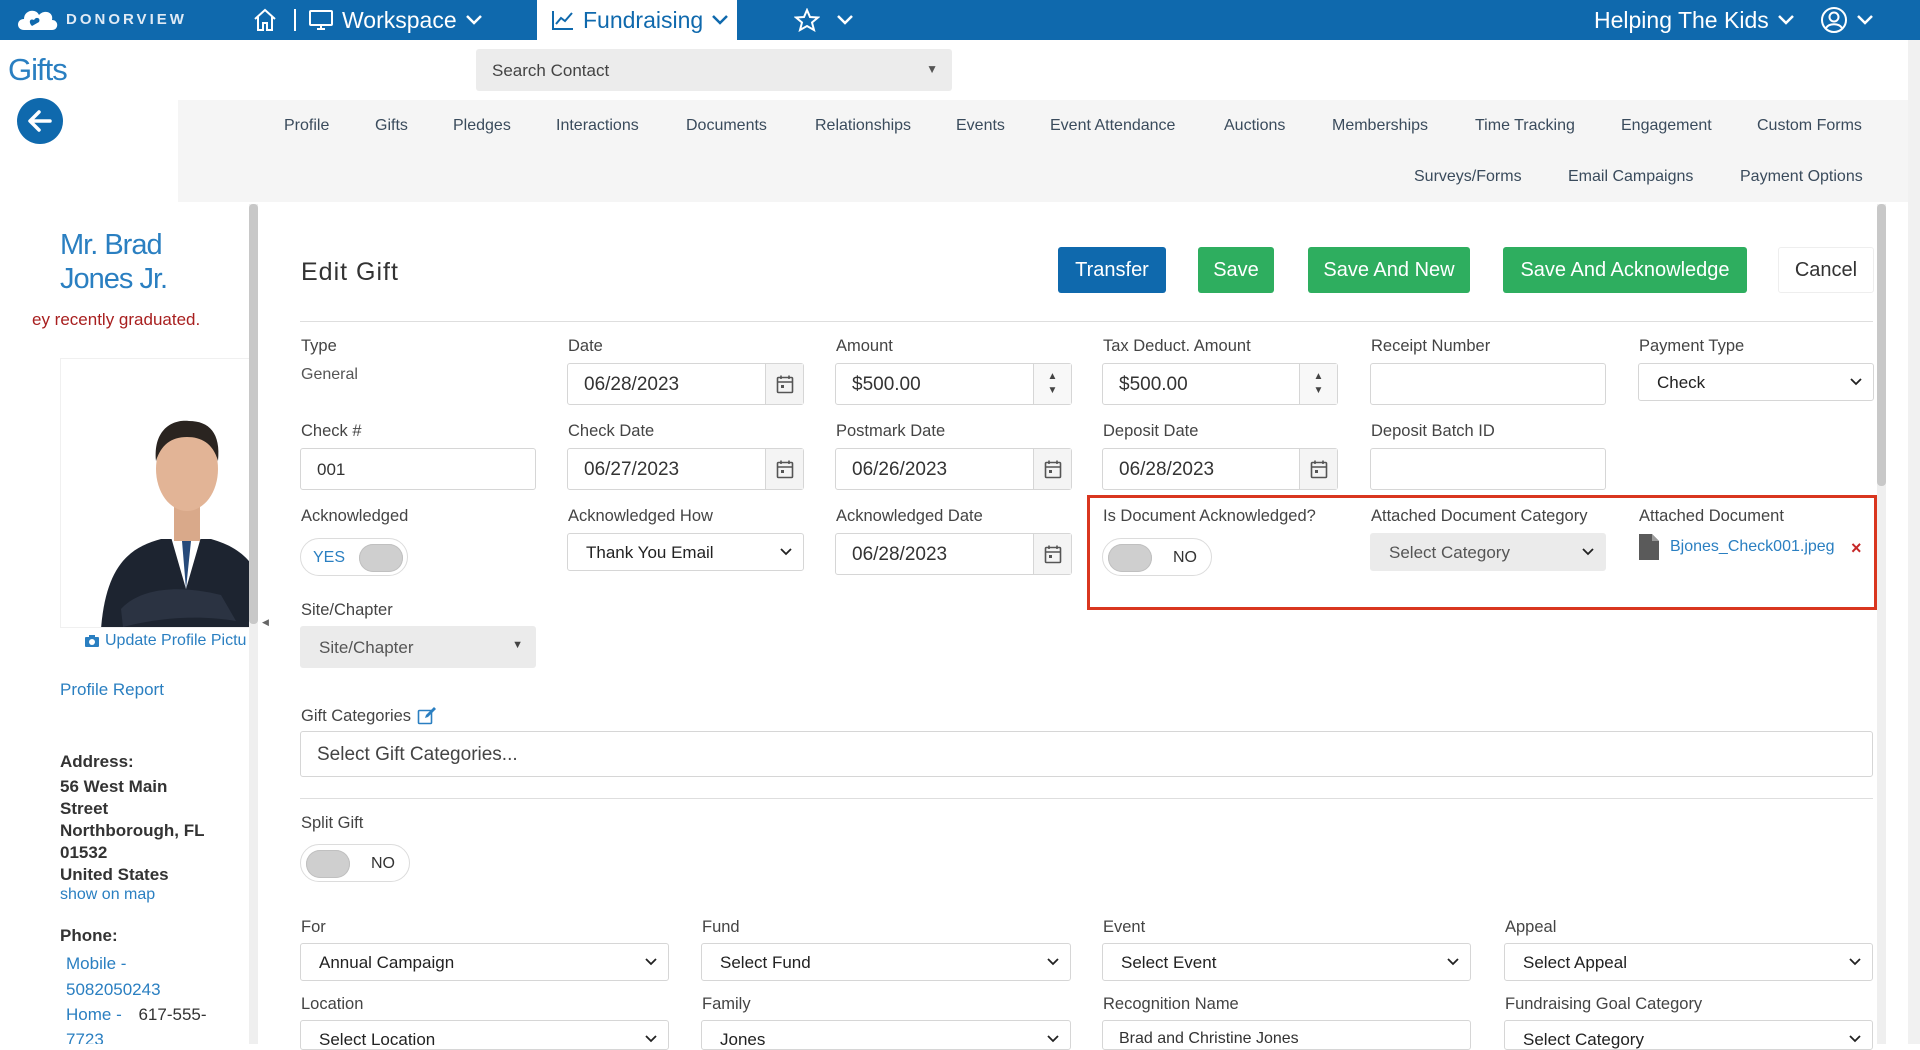 This screenshot has width=1920, height=1050. What do you see at coordinates (1752, 547) in the screenshot?
I see `attached-document-link: Bjones_Check001.jpeg` at bounding box center [1752, 547].